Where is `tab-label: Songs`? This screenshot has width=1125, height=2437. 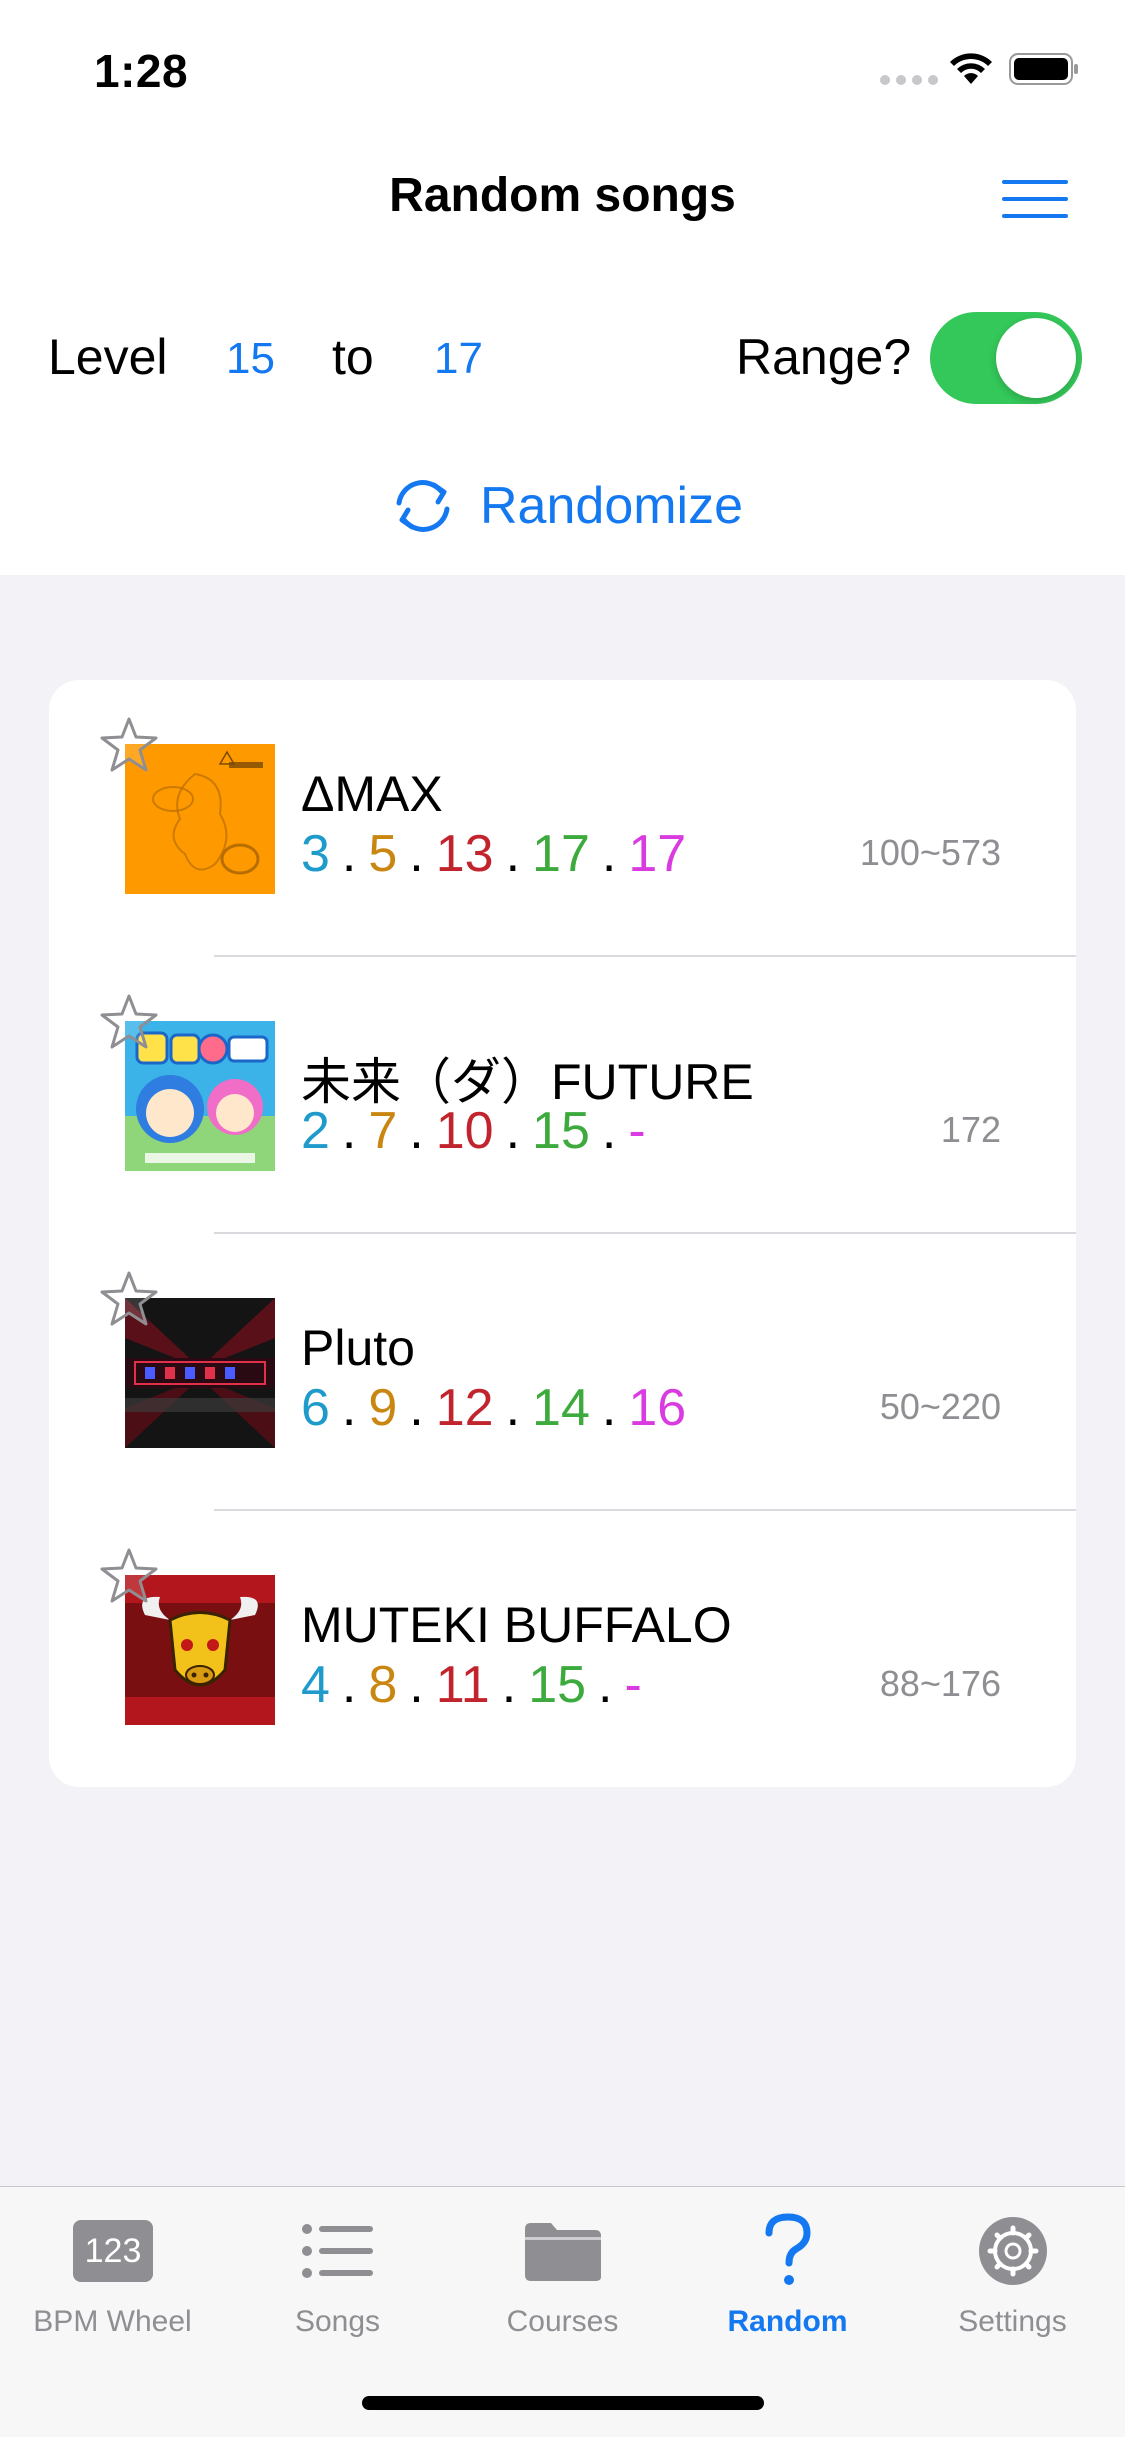 tab-label: Songs is located at coordinates (337, 2321).